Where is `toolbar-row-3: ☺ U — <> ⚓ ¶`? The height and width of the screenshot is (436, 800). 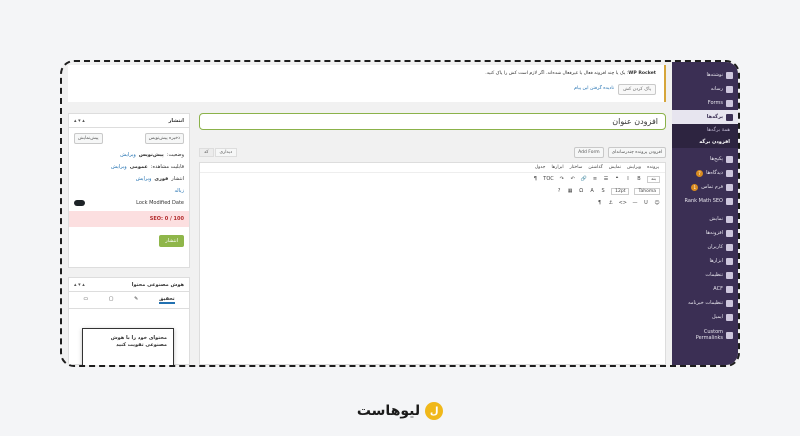
toolbar-row-3: ☺ U — <> ⚓ ¶ is located at coordinates (432, 203).